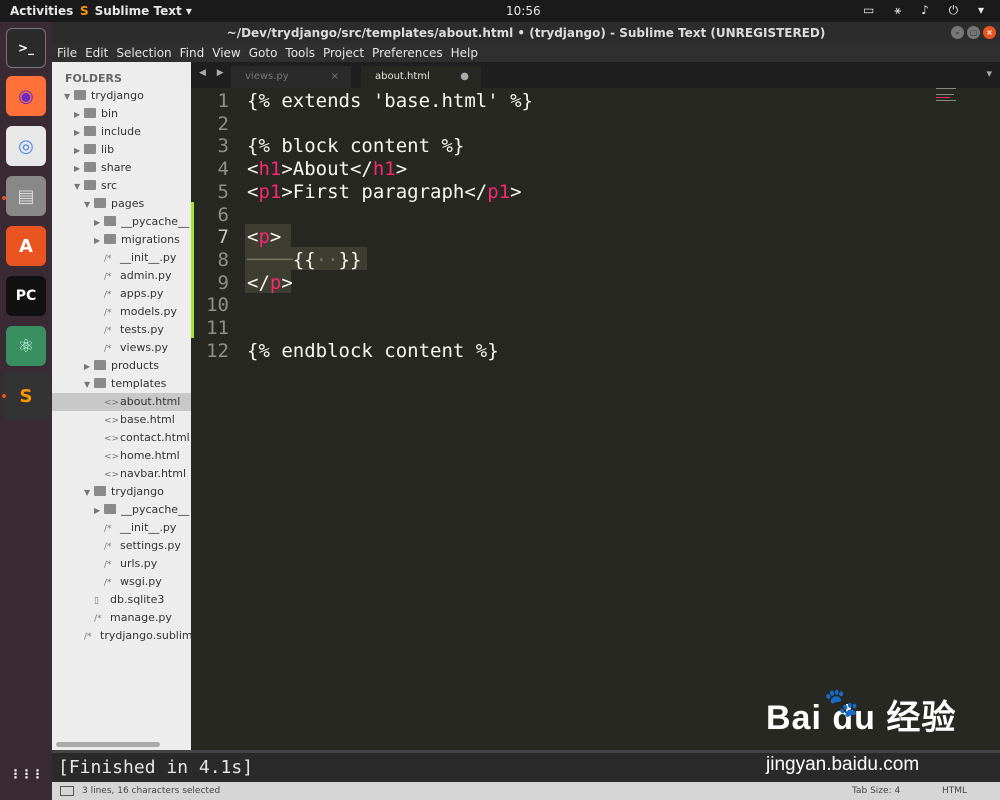 The height and width of the screenshot is (800, 1000). I want to click on folder-item: ▶ bin, so click(121, 114).